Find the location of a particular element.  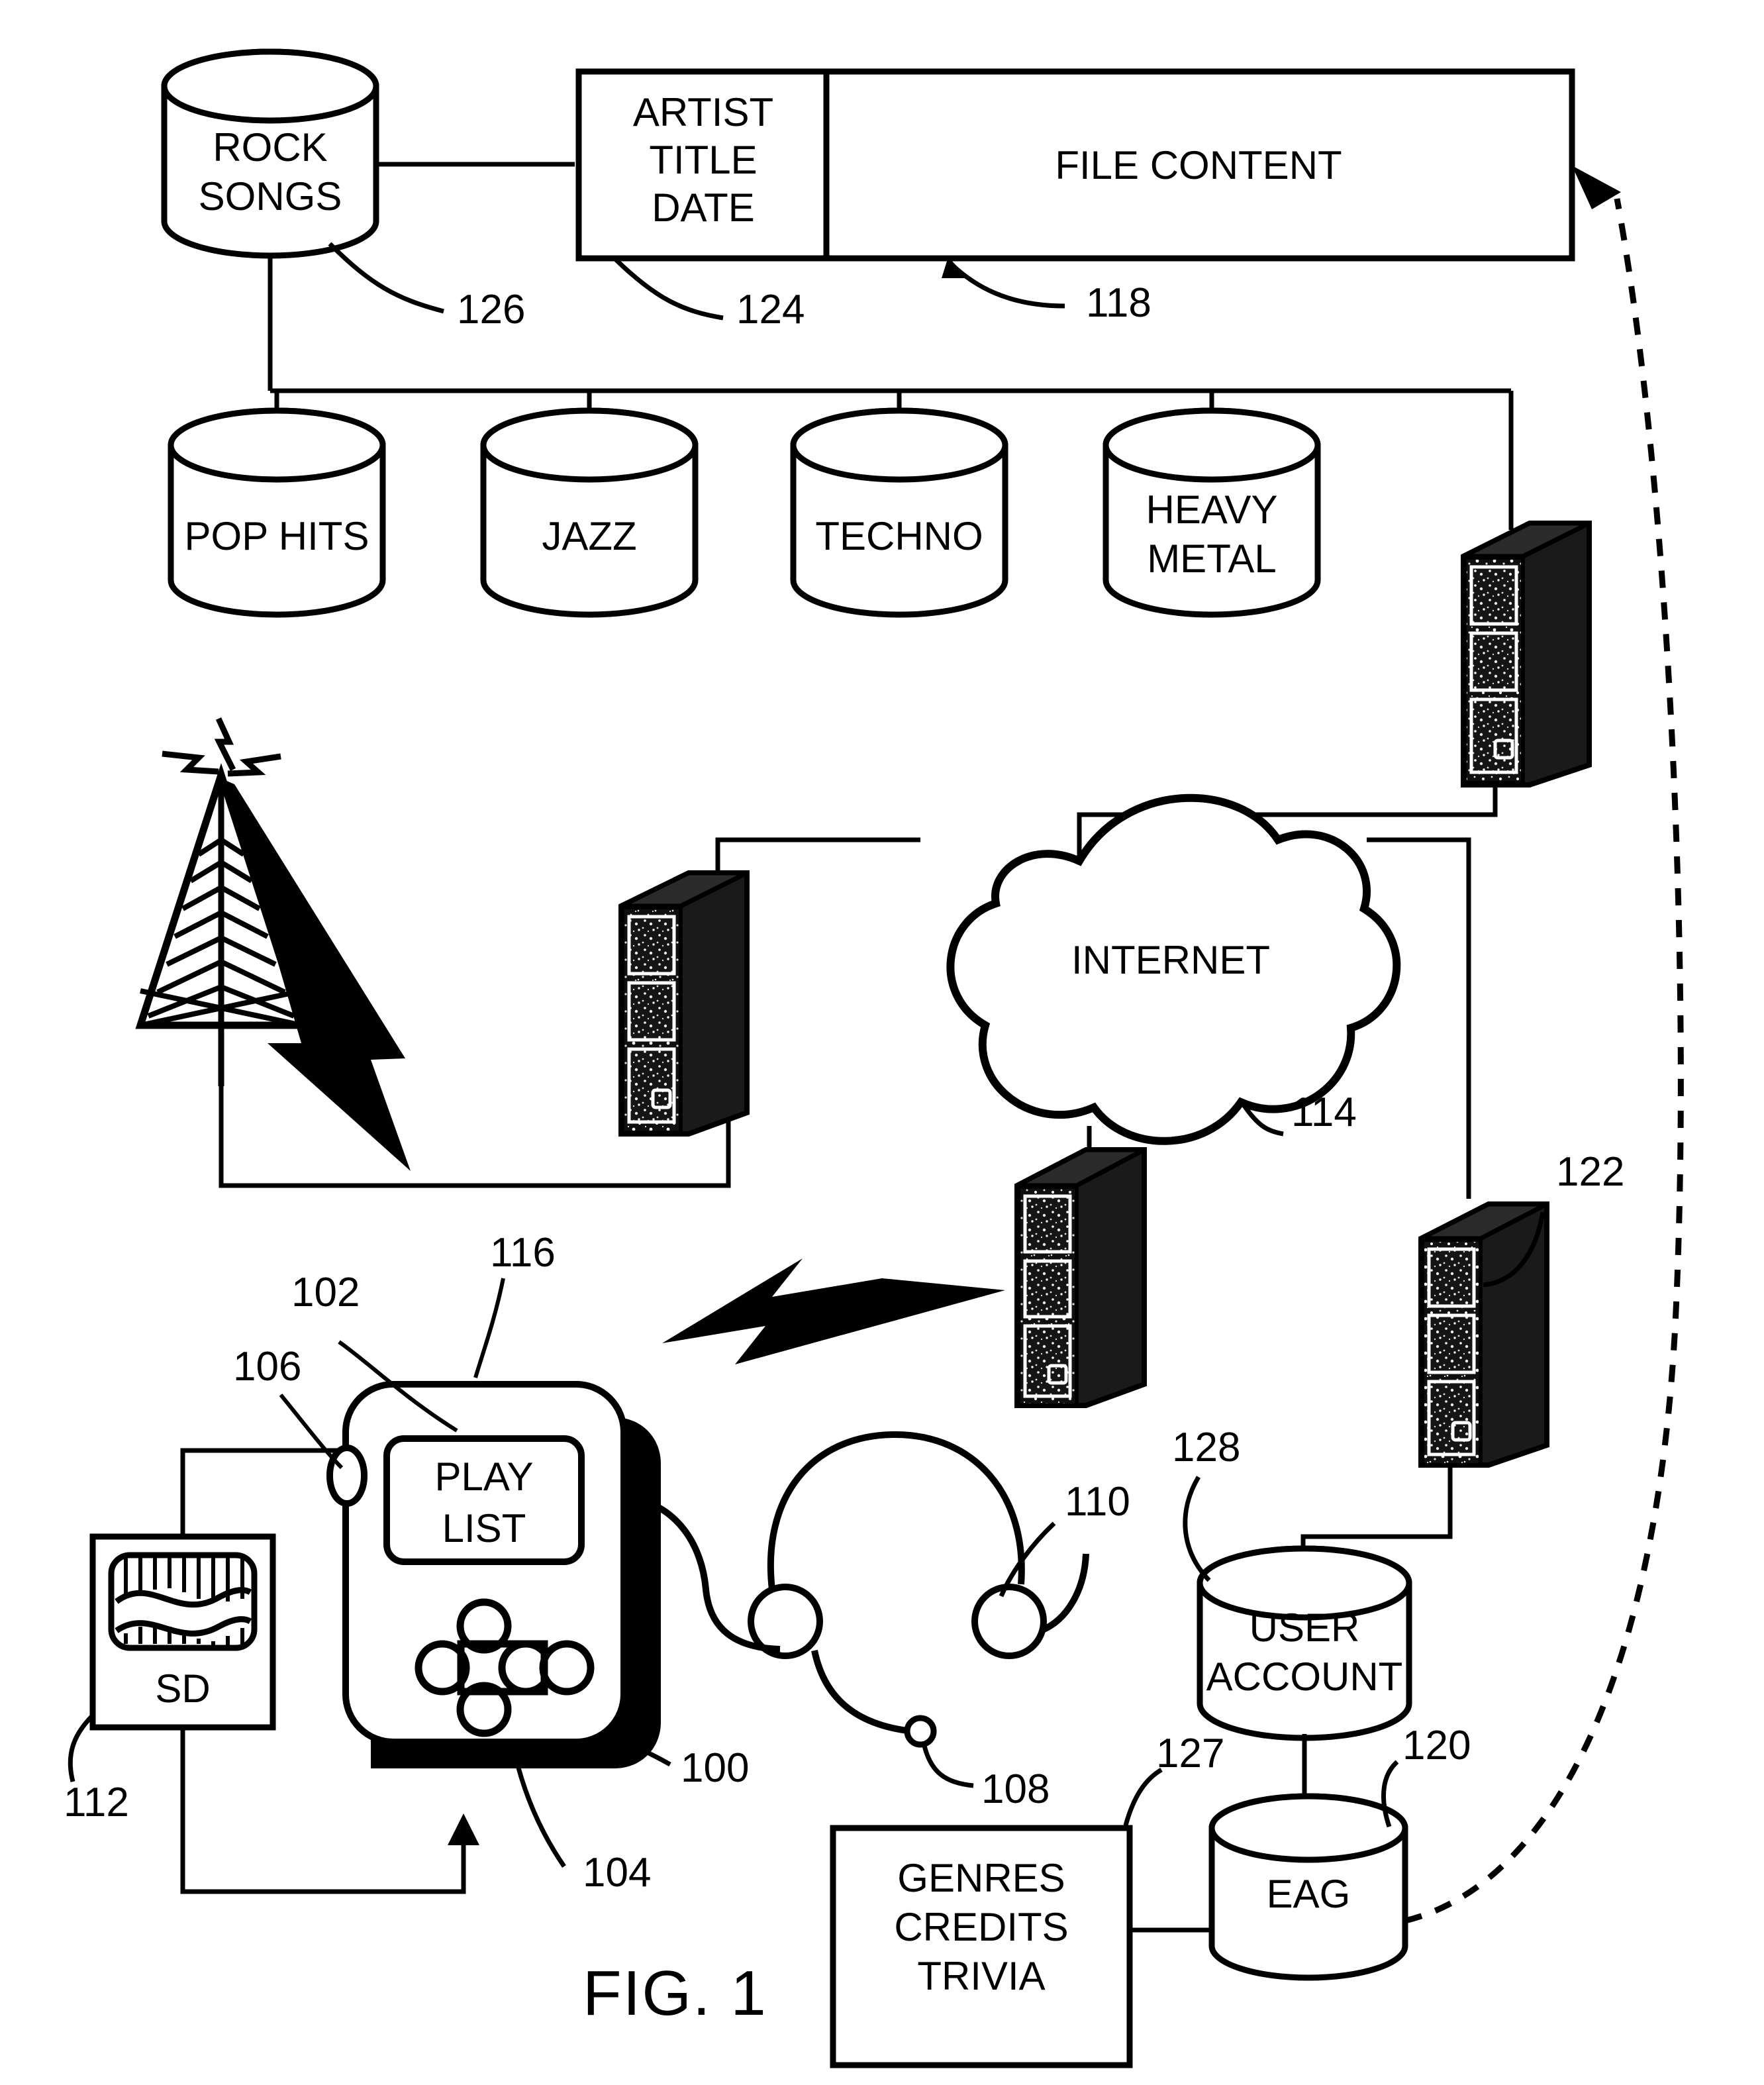

user-account-database: USER ACCOUNT is located at coordinates (1304, 1643).